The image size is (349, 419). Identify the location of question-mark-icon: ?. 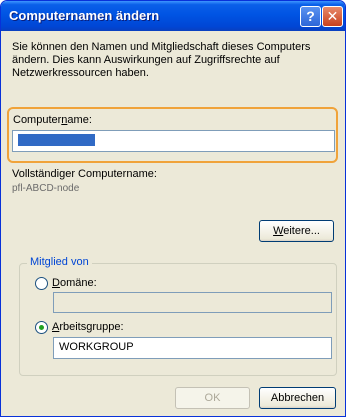
(310, 16).